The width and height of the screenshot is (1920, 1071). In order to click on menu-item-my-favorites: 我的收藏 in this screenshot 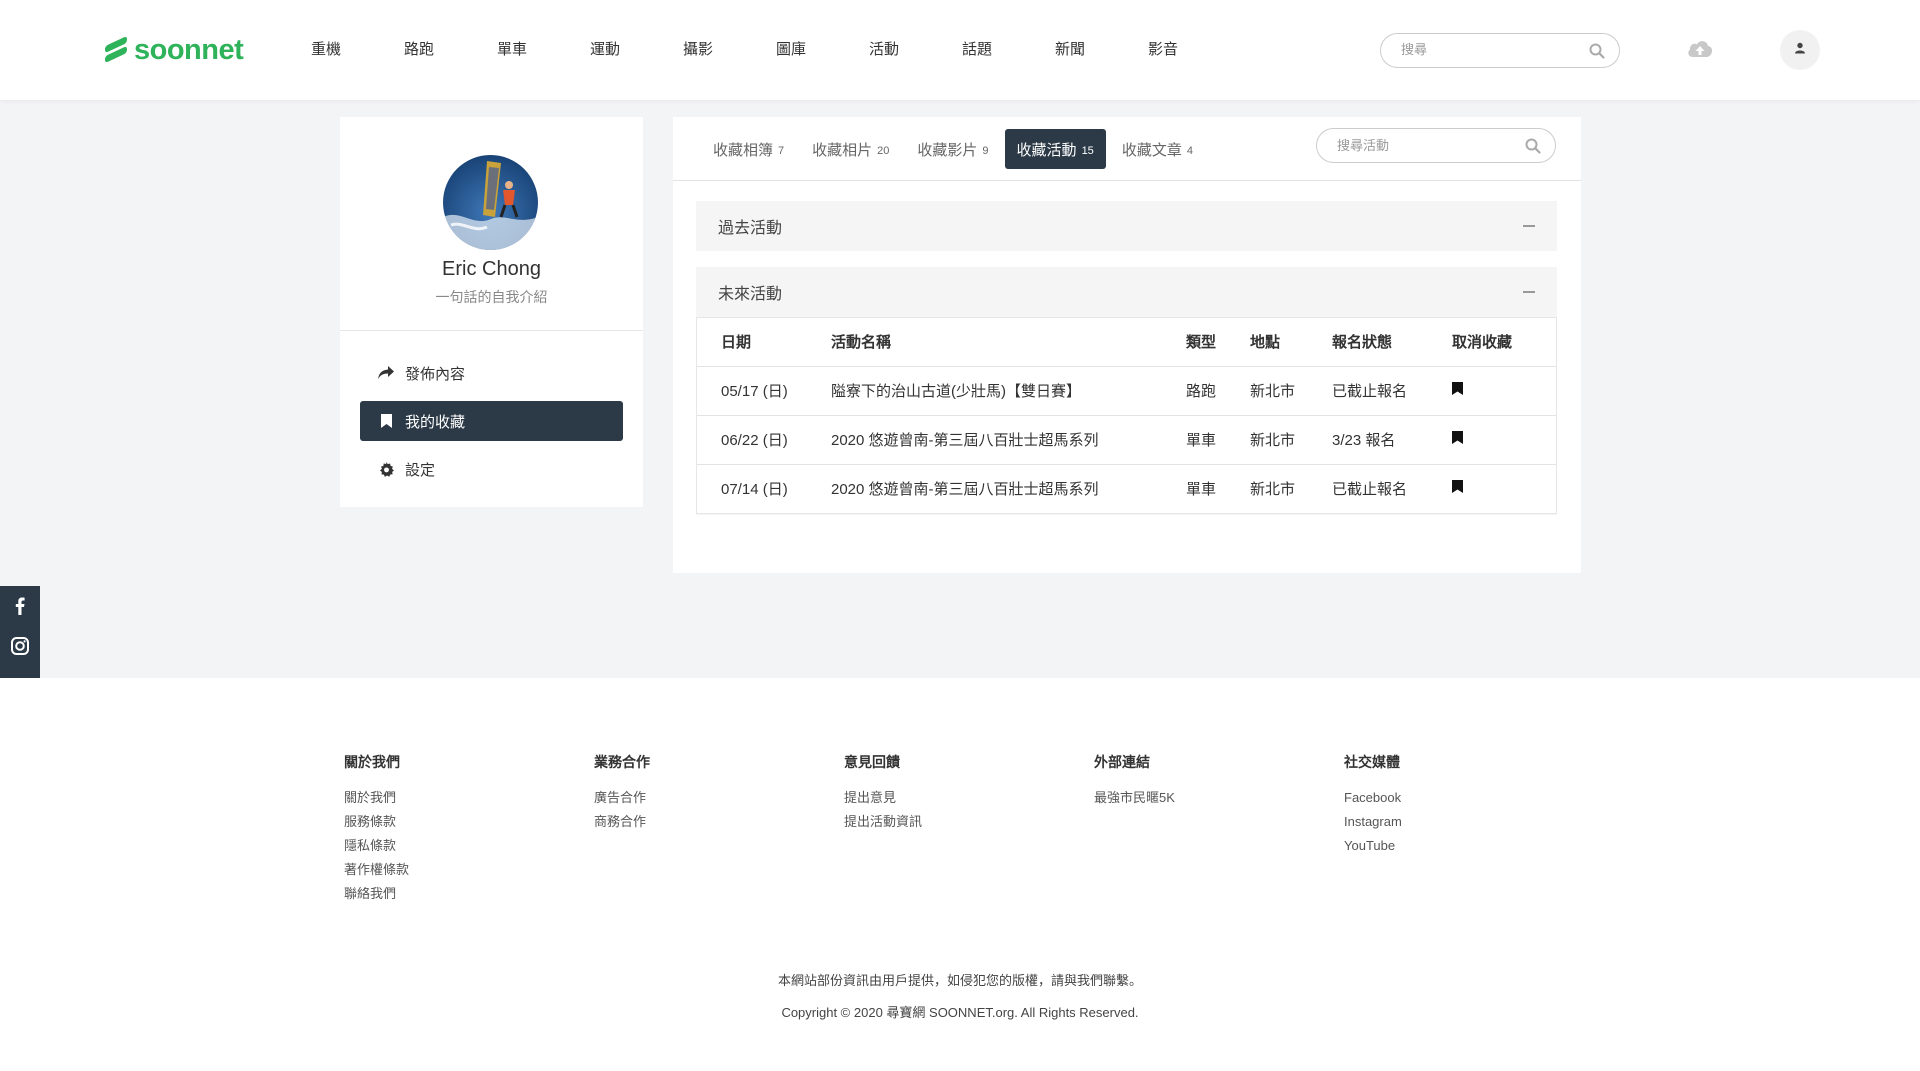, I will do `click(491, 421)`.